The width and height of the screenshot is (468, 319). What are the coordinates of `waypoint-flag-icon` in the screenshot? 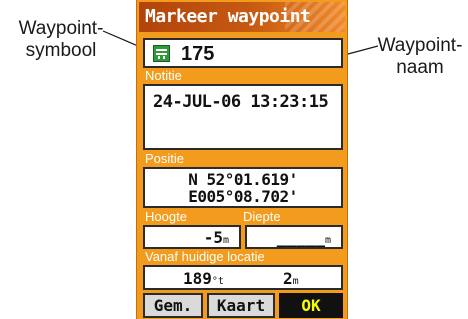 It's located at (161, 53).